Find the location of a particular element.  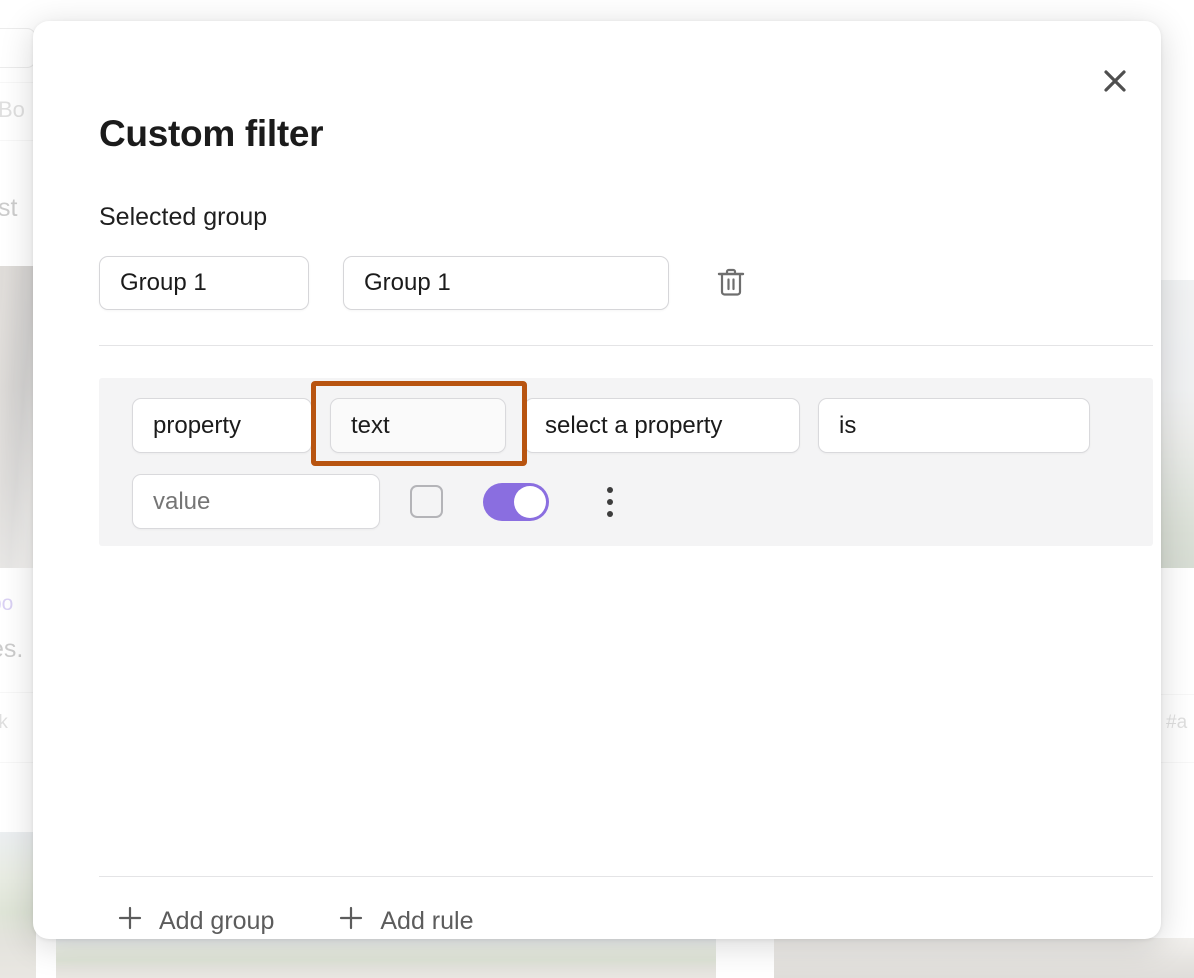

rule-value-input is located at coordinates (256, 501).